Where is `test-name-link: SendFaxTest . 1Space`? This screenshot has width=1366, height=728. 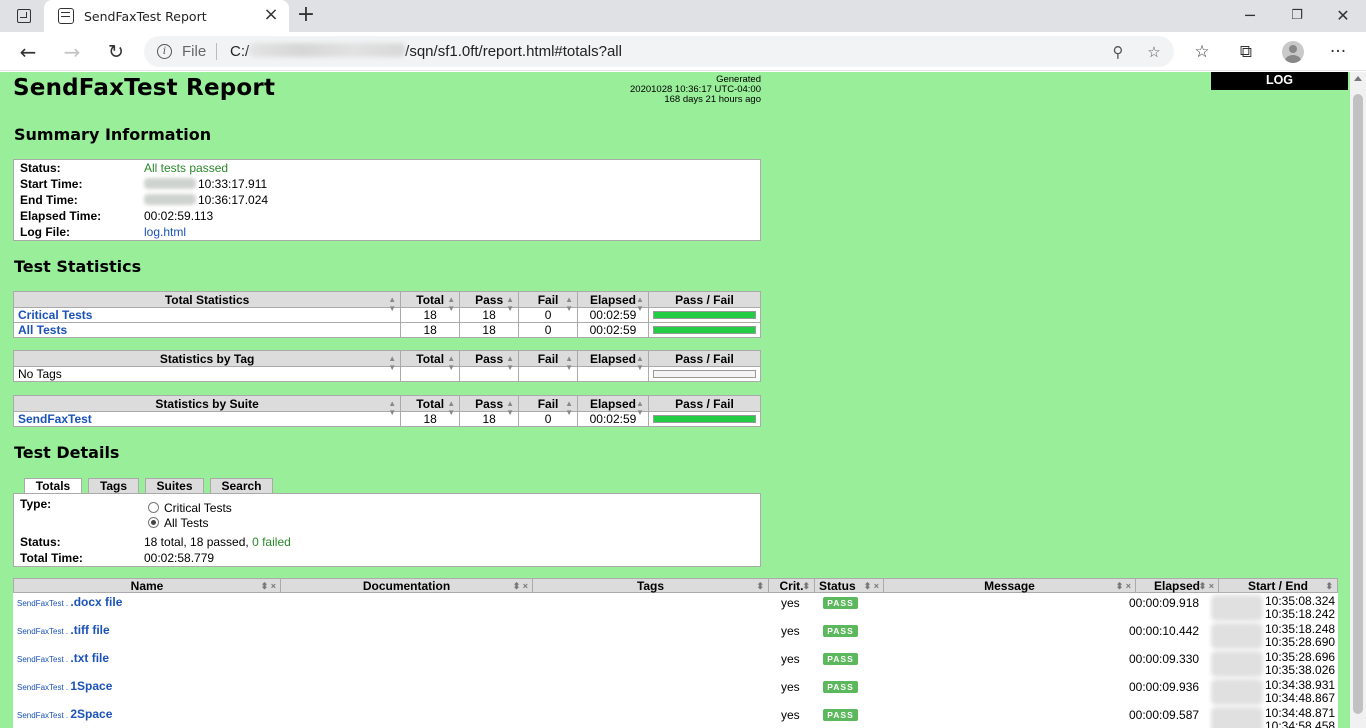 test-name-link: SendFaxTest . 1Space is located at coordinates (64, 686).